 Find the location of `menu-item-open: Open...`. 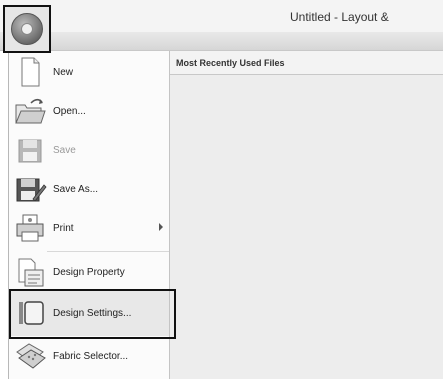

menu-item-open: Open... is located at coordinates (89, 111).